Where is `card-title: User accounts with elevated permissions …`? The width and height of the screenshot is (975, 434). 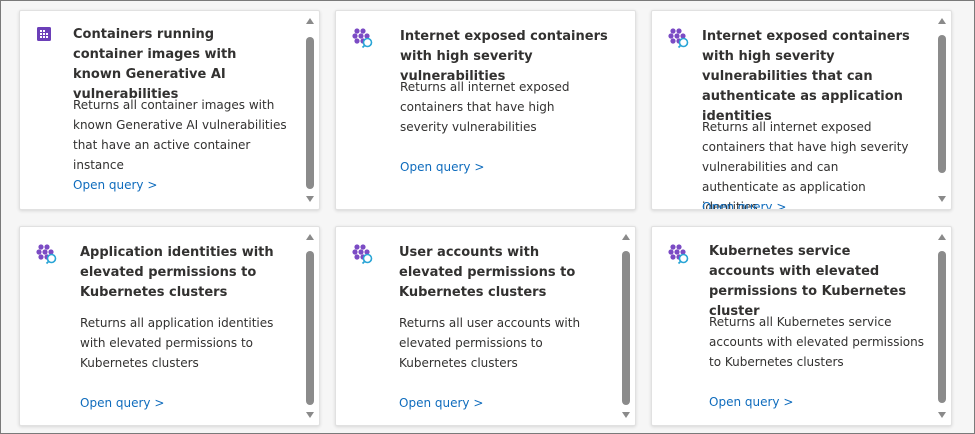
card-title: User accounts with elevated permissions … is located at coordinates (487, 272).